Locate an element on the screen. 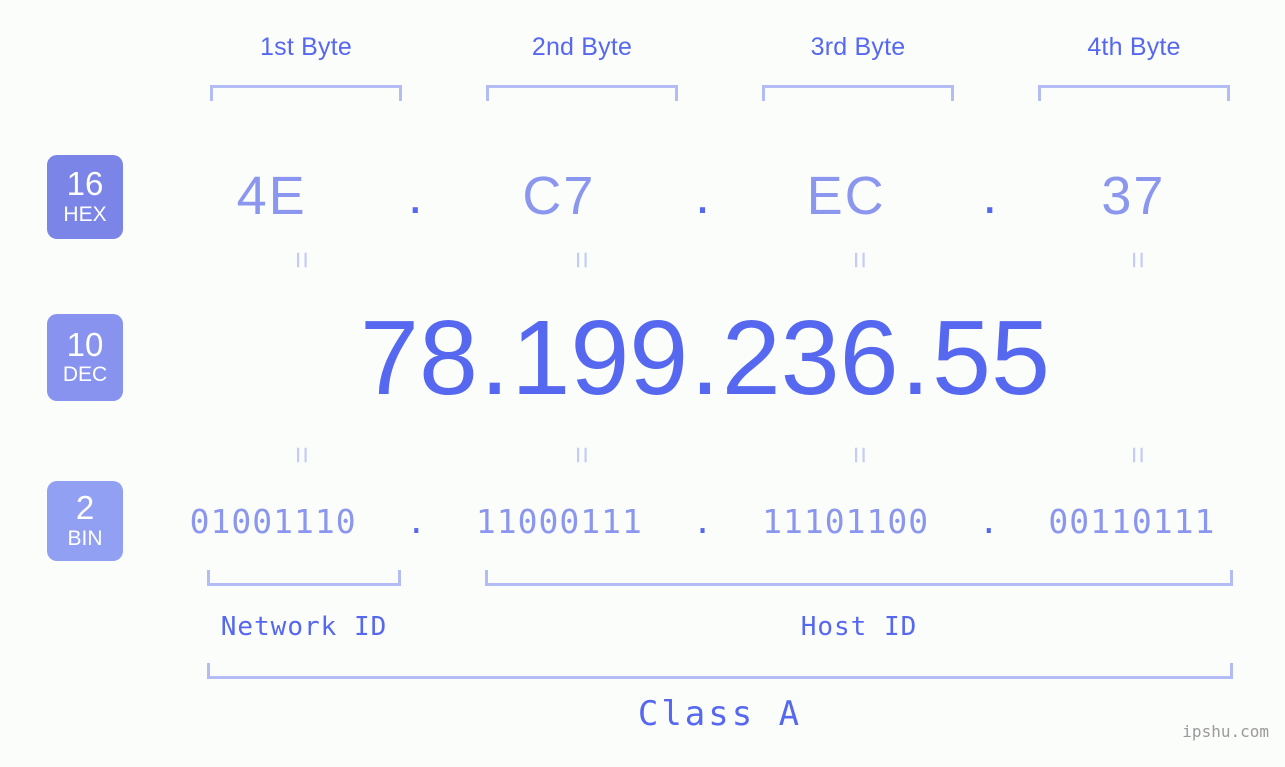 The height and width of the screenshot is (767, 1285). byte-header-3: 3rd Byte is located at coordinates (858, 47).